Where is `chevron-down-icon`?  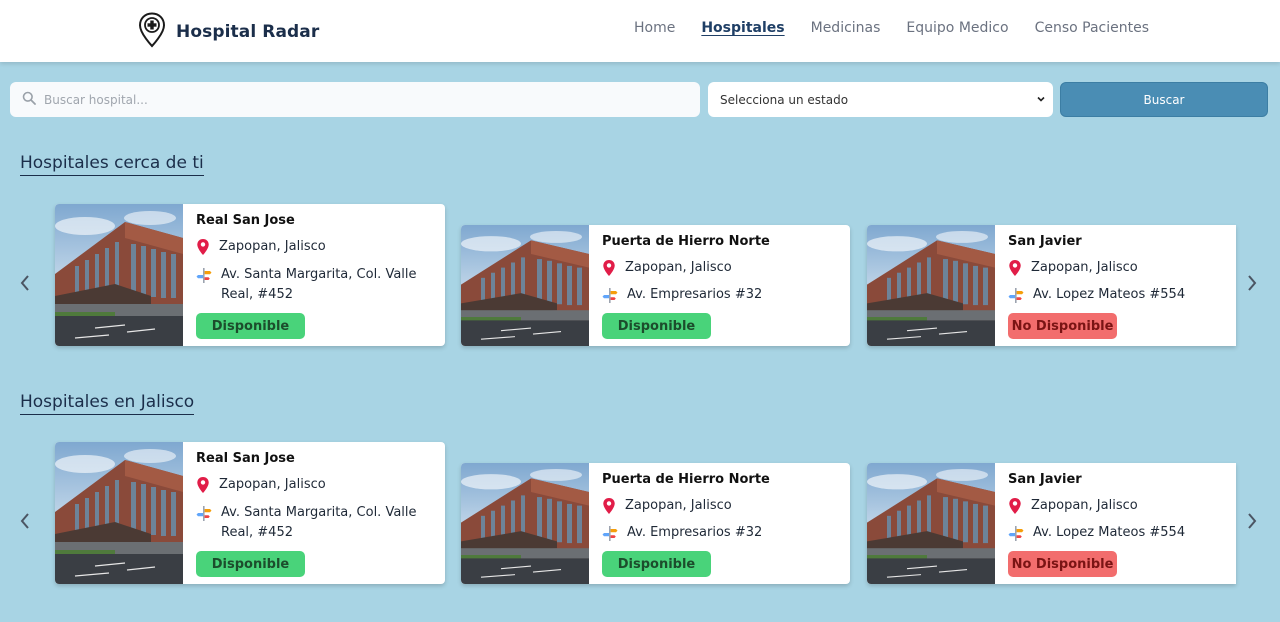
chevron-down-icon is located at coordinates (1041, 100).